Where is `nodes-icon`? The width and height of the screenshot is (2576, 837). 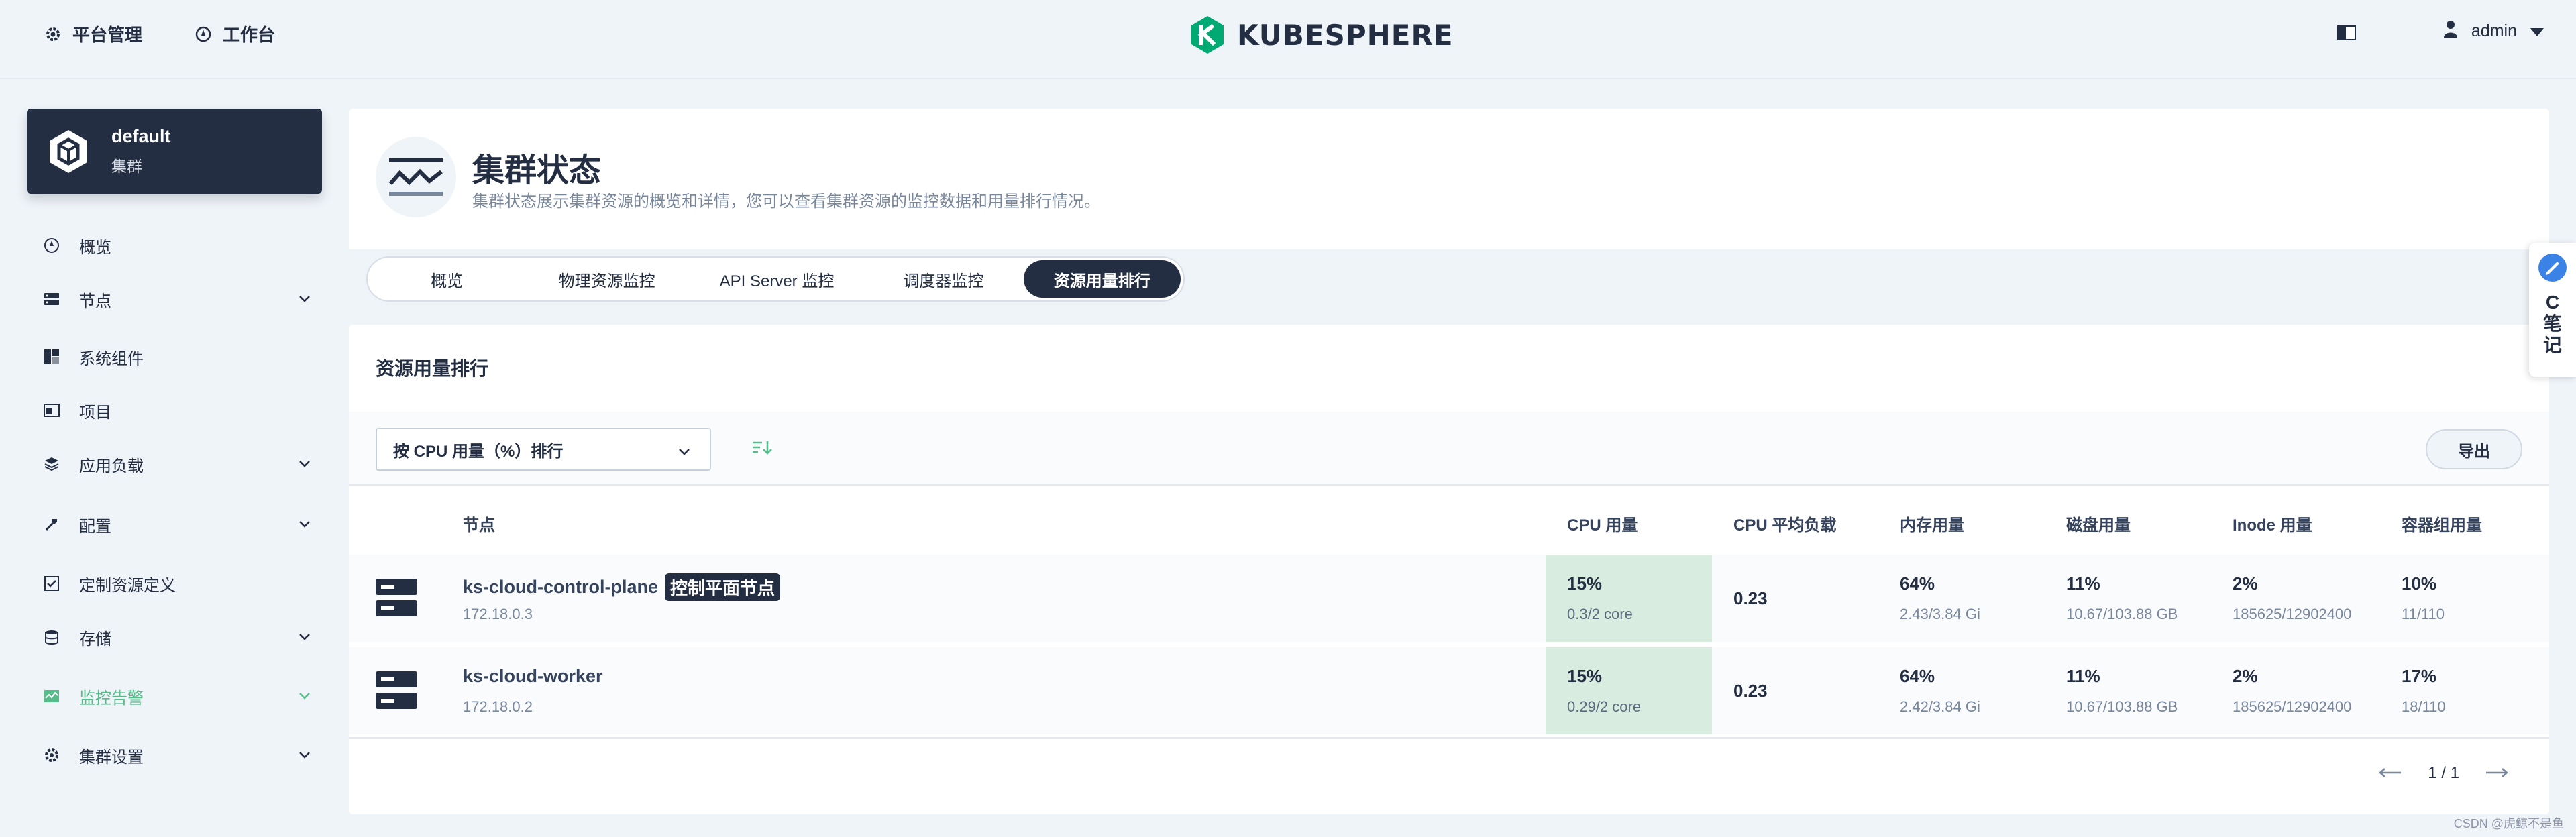 nodes-icon is located at coordinates (51, 299).